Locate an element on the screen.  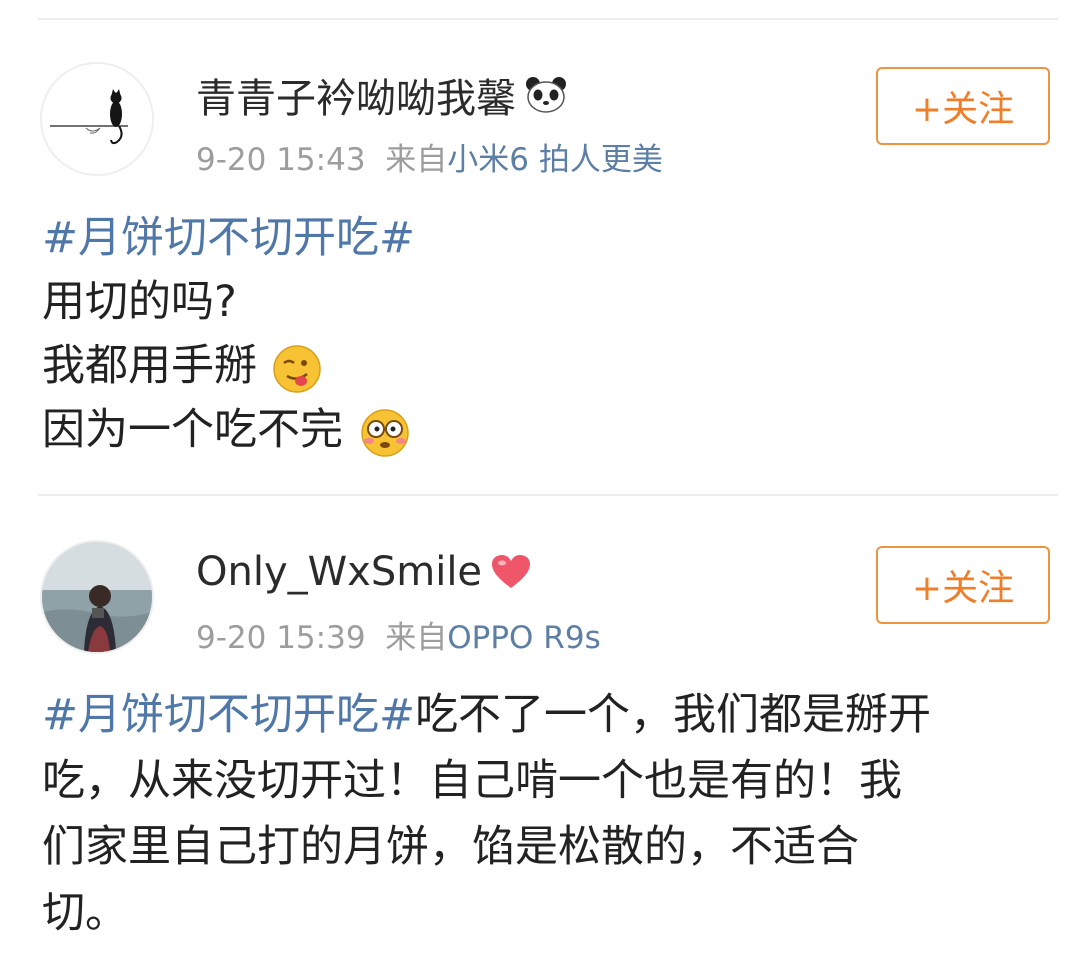
post-meta: 9-20 15:43 来自小米6 拍人更美 is located at coordinates (429, 156).